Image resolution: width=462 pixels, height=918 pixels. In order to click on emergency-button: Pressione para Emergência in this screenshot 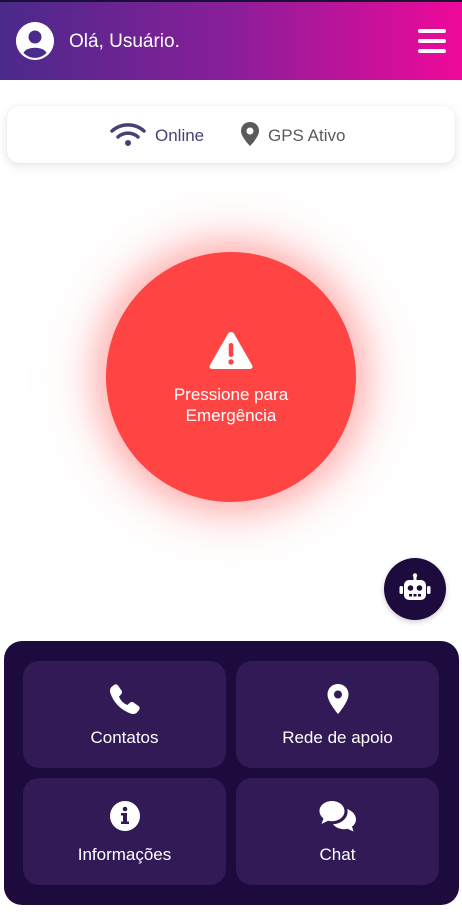, I will do `click(231, 377)`.